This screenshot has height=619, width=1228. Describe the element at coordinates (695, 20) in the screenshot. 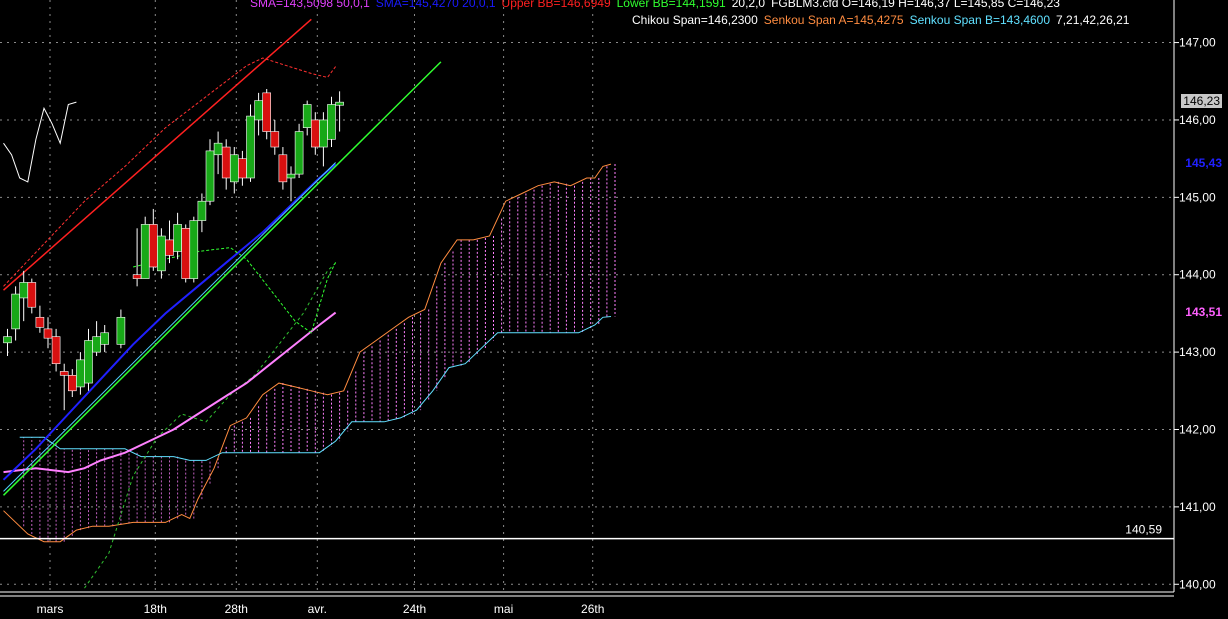

I see `header-item: Chikou Span=146,2300` at that location.